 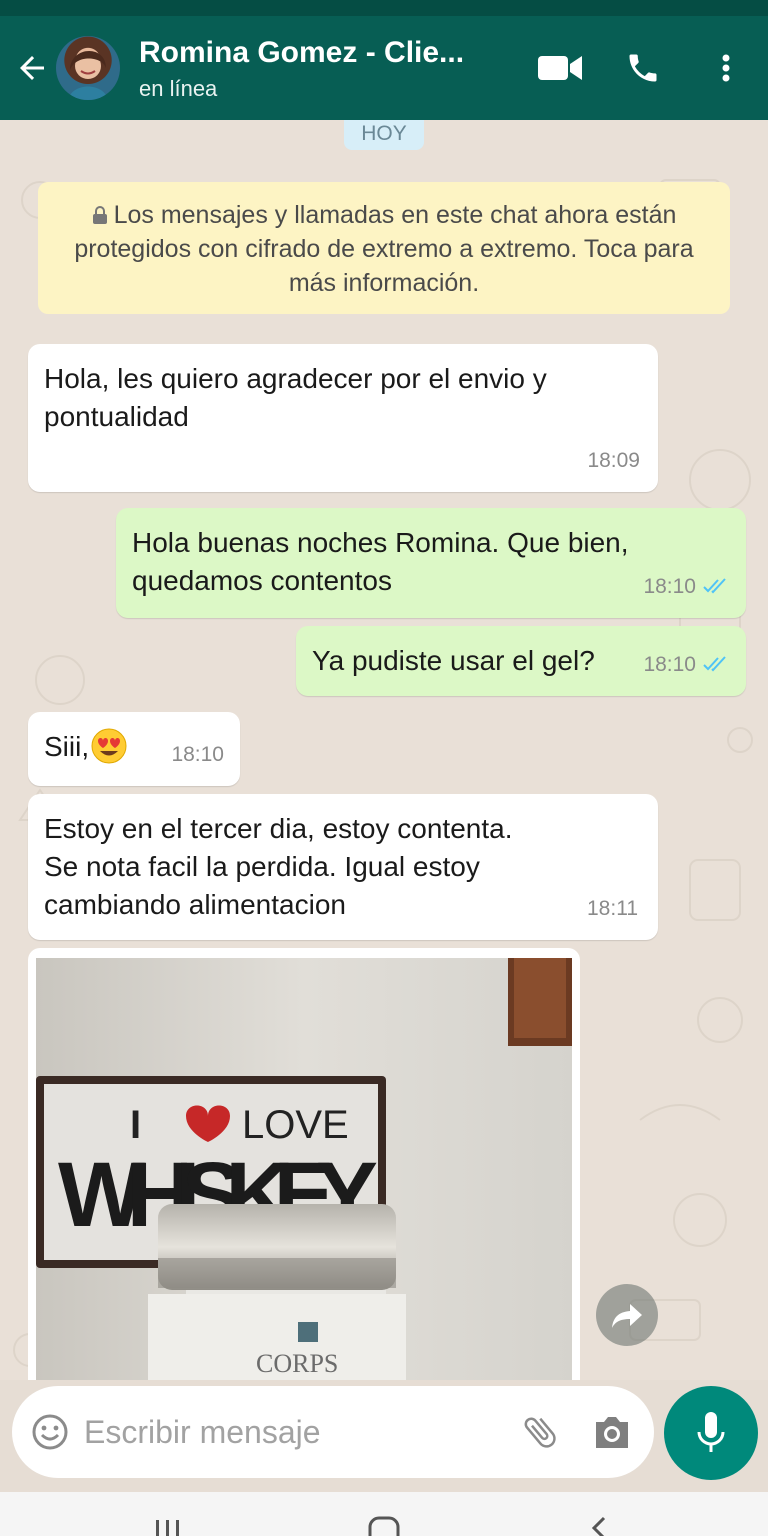 I want to click on svg-text: CORPS, so click(x=297, y=1363).